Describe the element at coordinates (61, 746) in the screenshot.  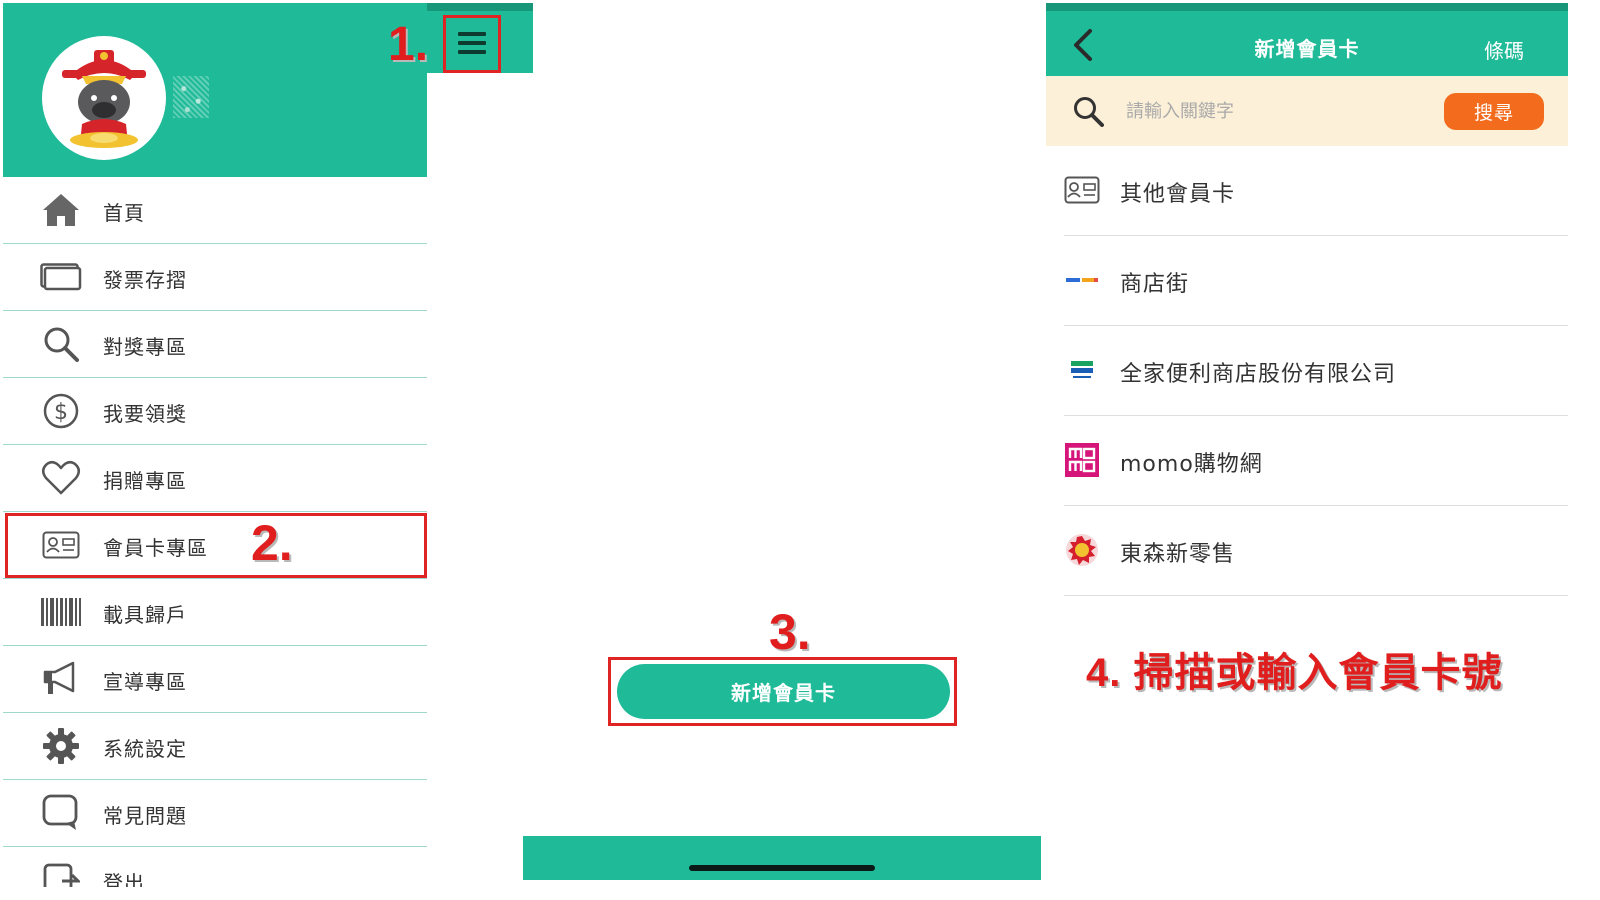
I see `gear-icon` at that location.